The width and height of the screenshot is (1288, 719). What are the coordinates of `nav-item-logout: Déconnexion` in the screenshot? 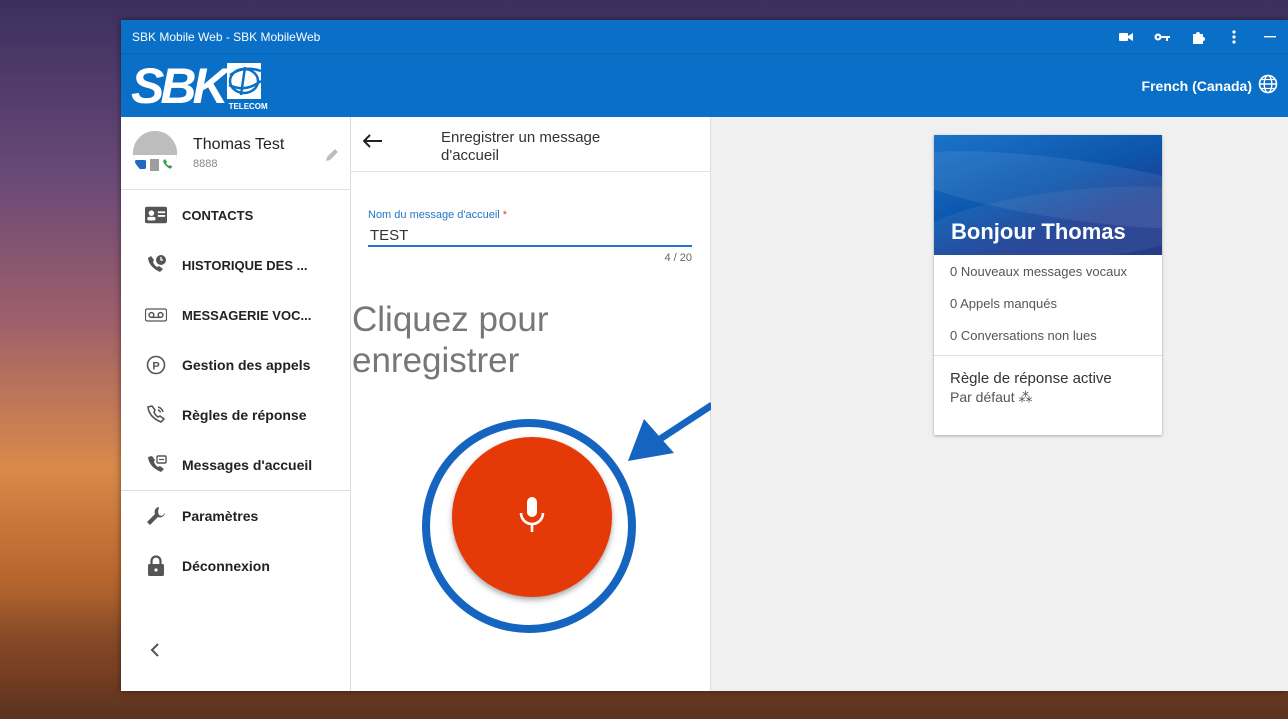 It's located at (235, 566).